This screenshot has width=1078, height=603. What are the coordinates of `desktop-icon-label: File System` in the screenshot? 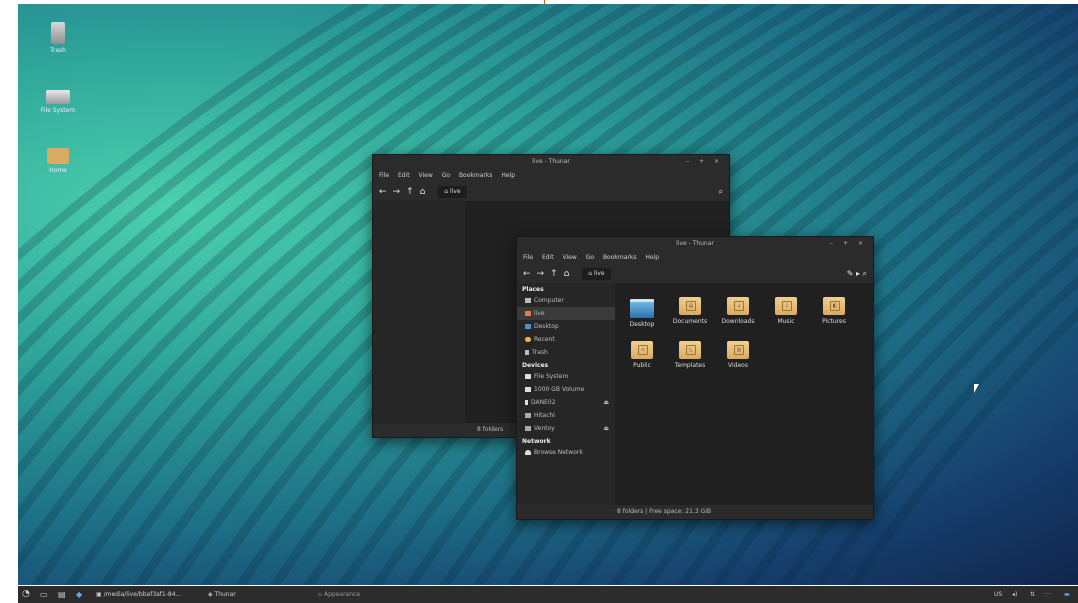 It's located at (58, 110).